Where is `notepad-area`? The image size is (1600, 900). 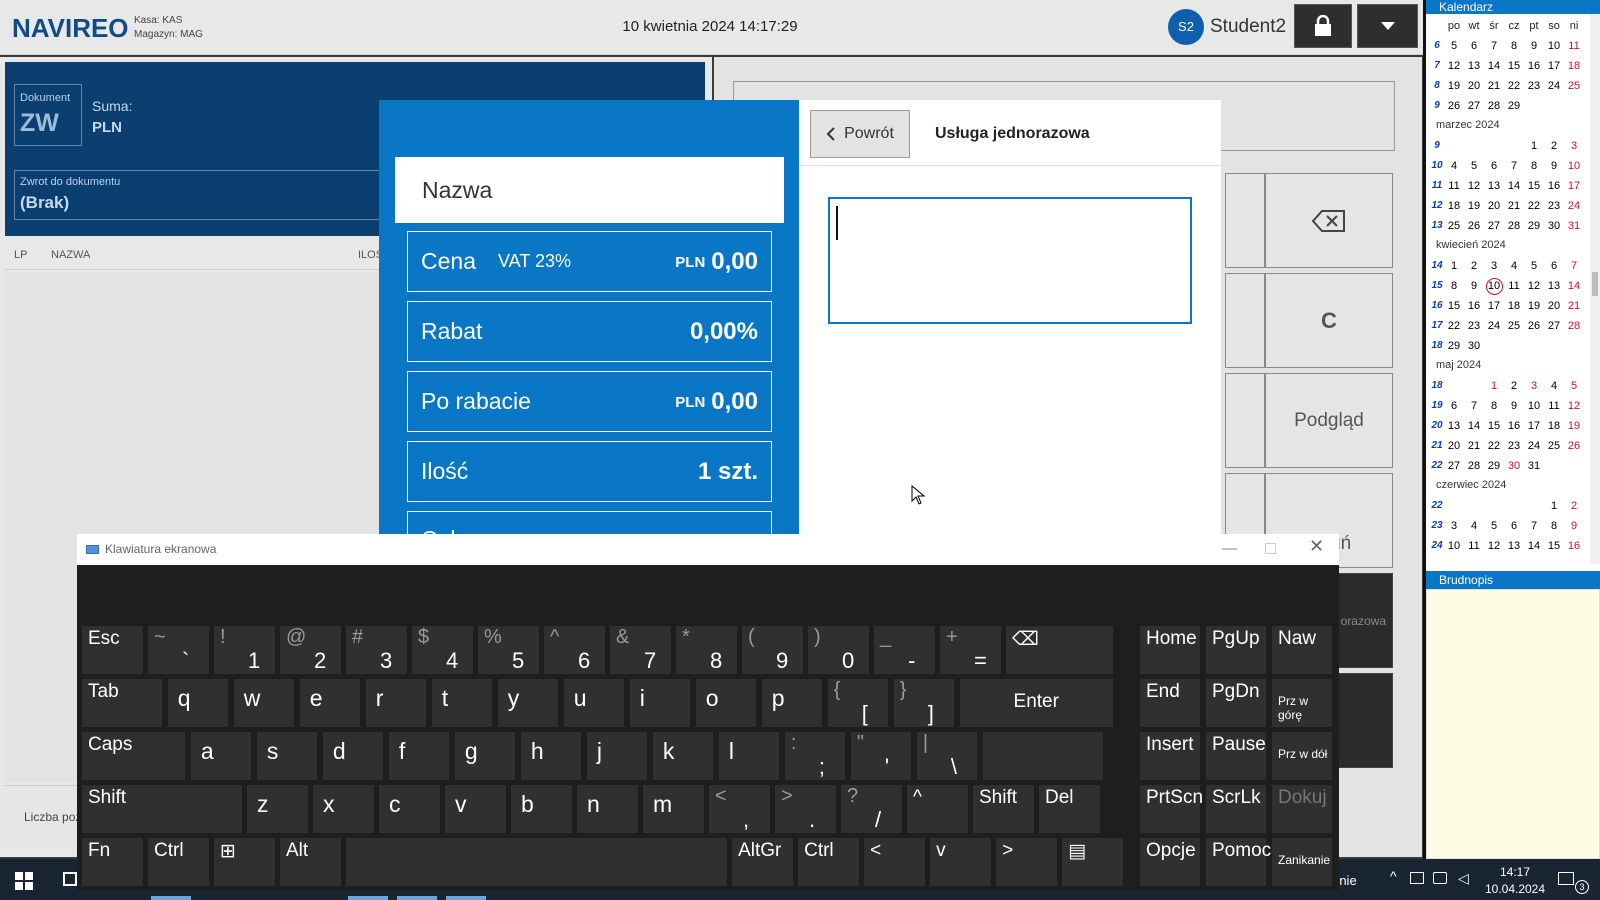
notepad-area is located at coordinates (1513, 724).